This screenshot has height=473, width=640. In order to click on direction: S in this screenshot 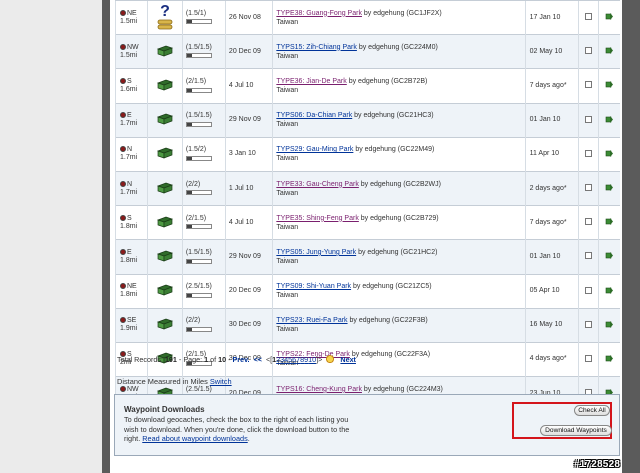, I will do `click(129, 81)`.